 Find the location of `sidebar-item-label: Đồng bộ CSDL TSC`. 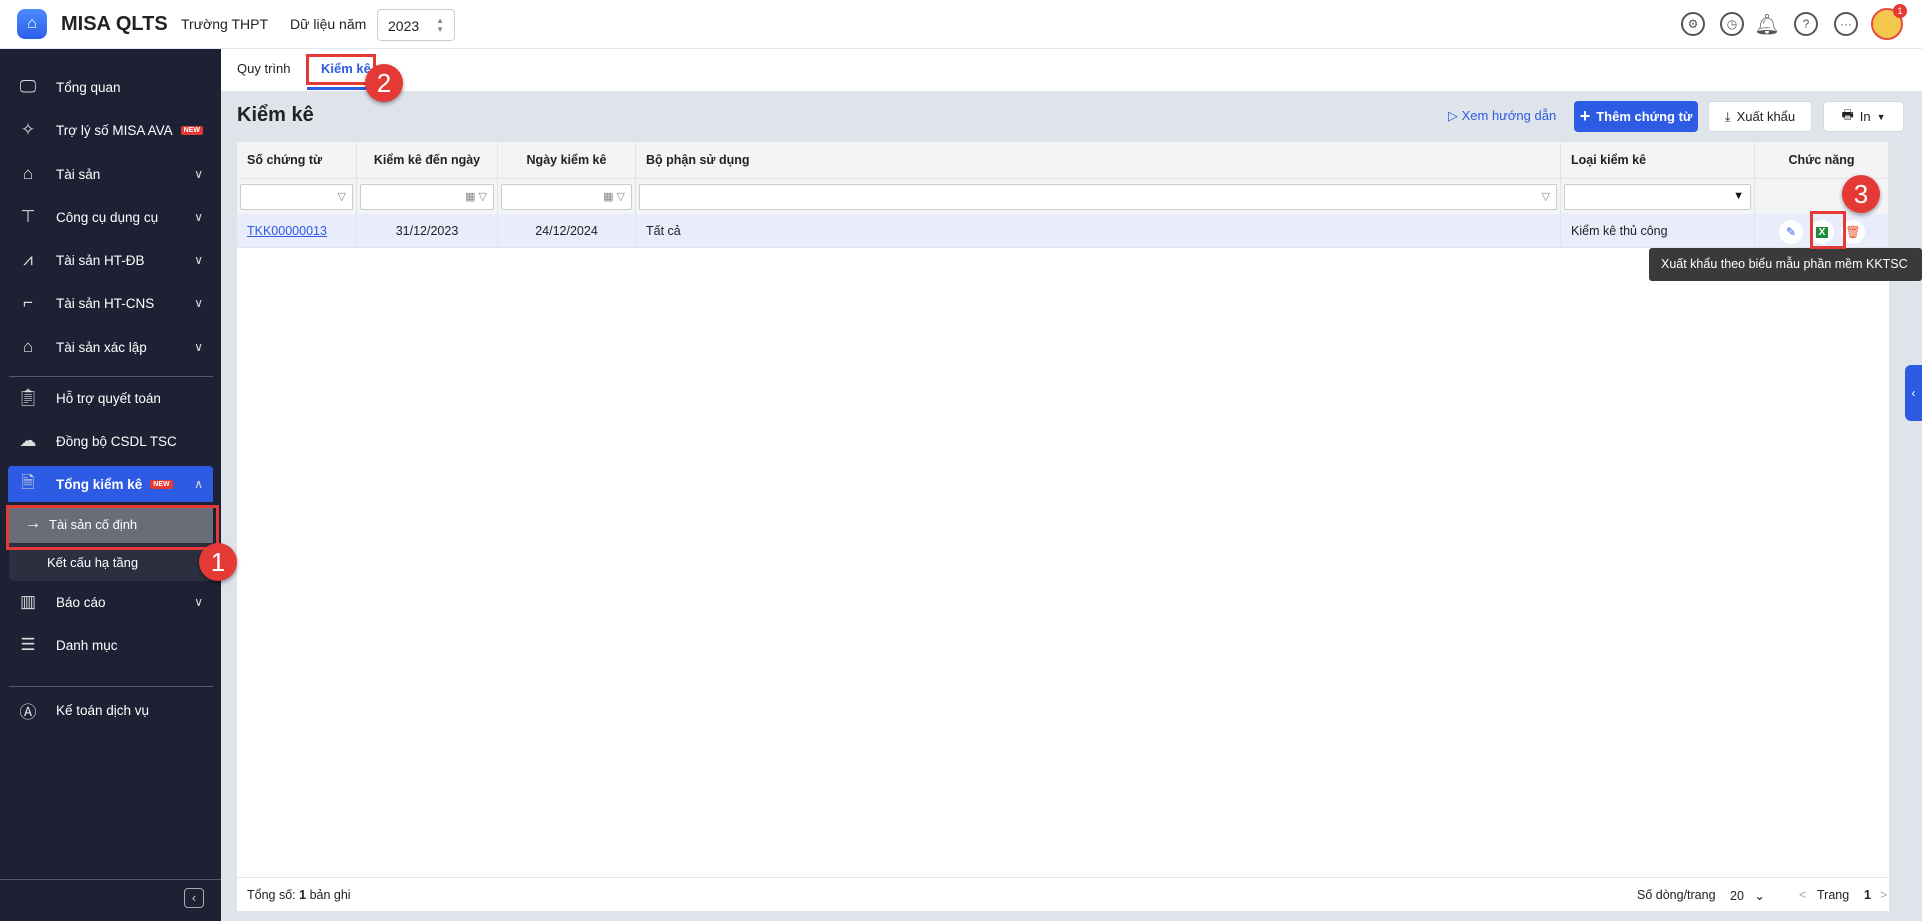

sidebar-item-label: Đồng bộ CSDL TSC is located at coordinates (116, 441).